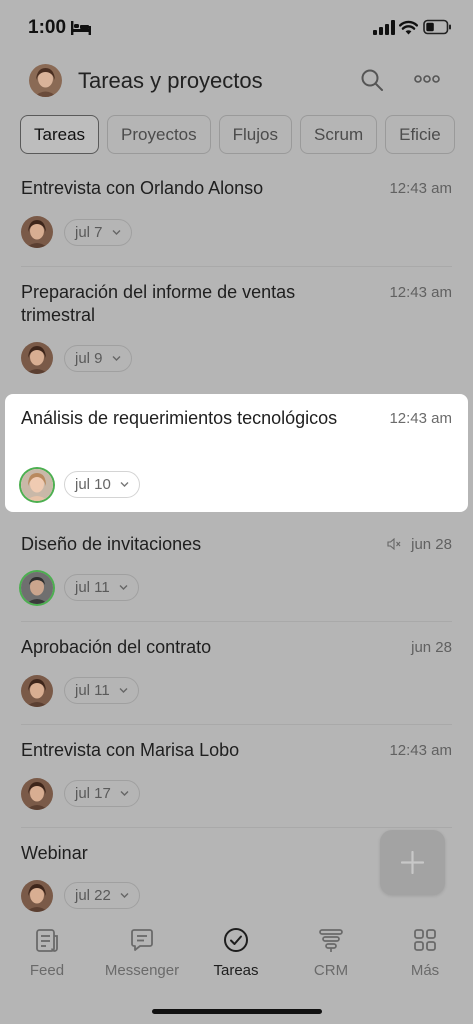  What do you see at coordinates (179, 418) in the screenshot?
I see `task-title: Análisis de requerimientos tecnológicos` at bounding box center [179, 418].